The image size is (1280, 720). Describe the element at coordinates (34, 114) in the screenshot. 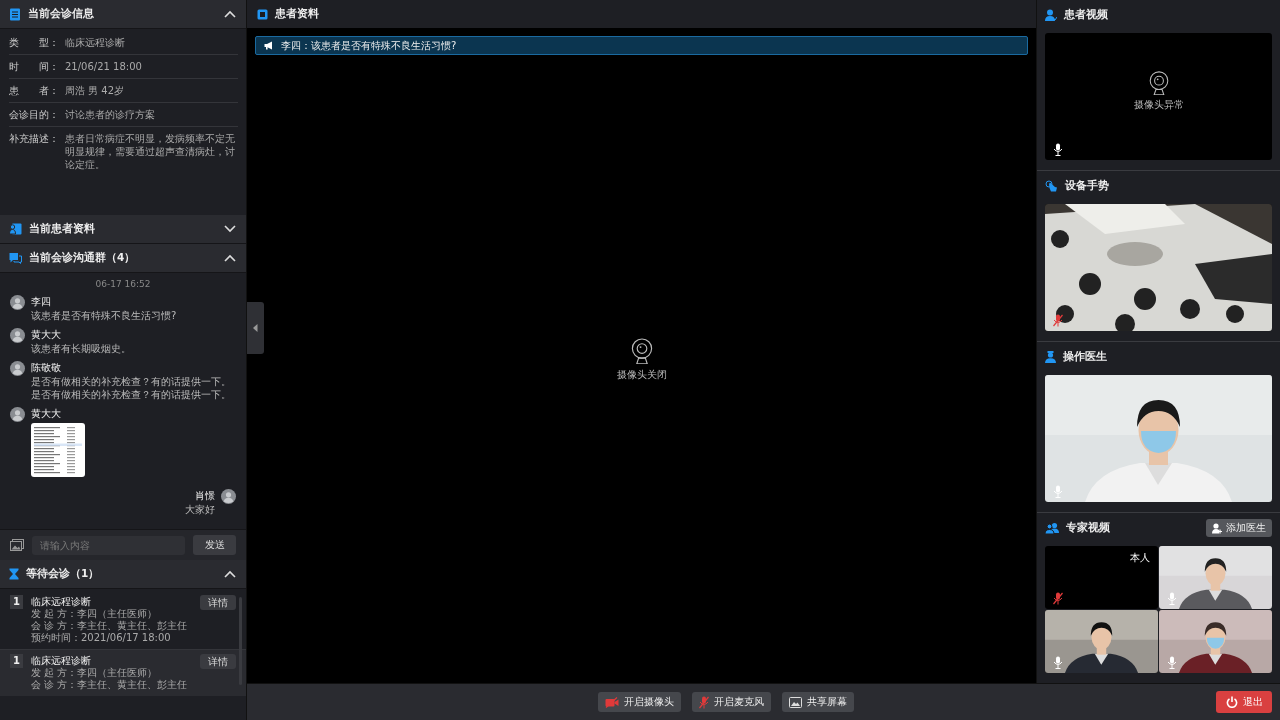

I see `field-label: 会诊目的：` at that location.